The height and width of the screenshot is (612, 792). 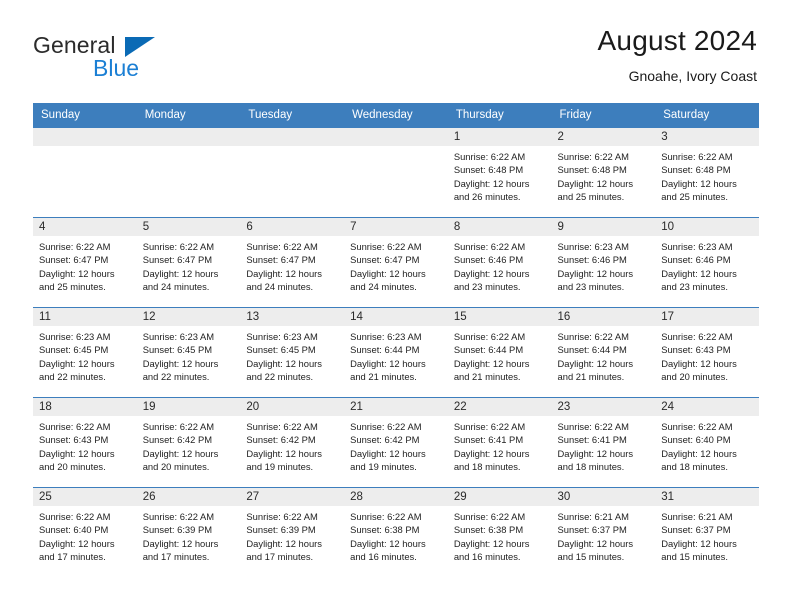 I want to click on day-number: 9, so click(x=603, y=227).